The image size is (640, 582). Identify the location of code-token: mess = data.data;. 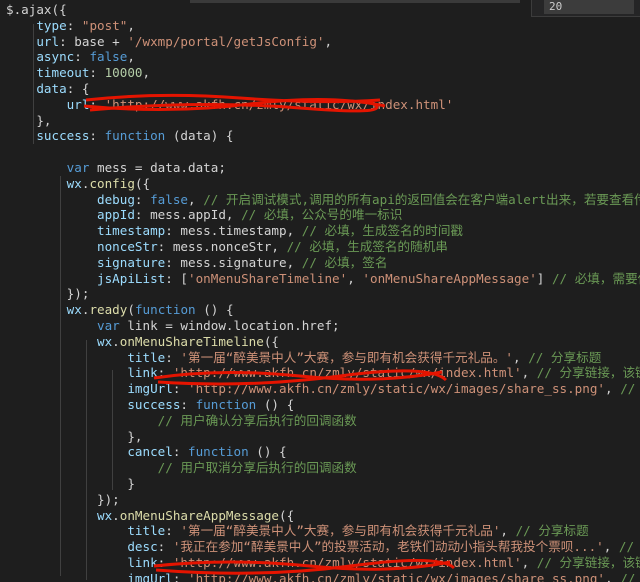
(157, 167).